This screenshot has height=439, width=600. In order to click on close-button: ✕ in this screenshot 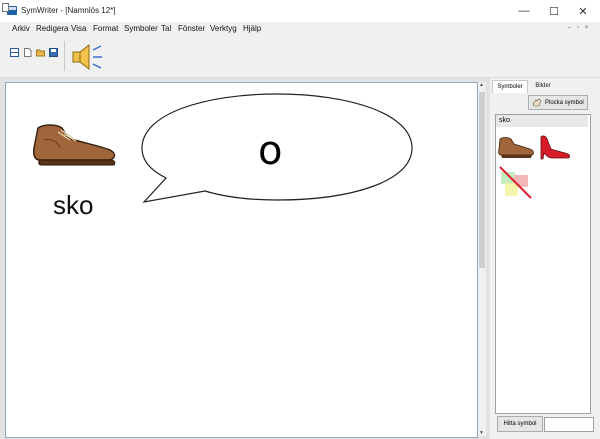, I will do `click(583, 11)`.